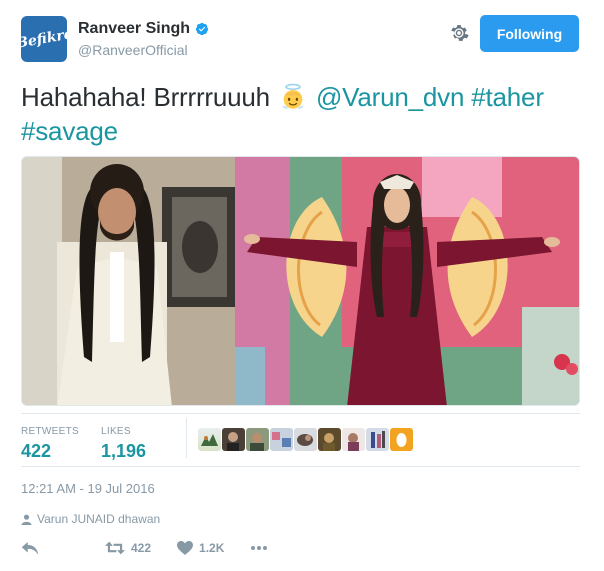  I want to click on mention-link: @Varun_dvn, so click(390, 97).